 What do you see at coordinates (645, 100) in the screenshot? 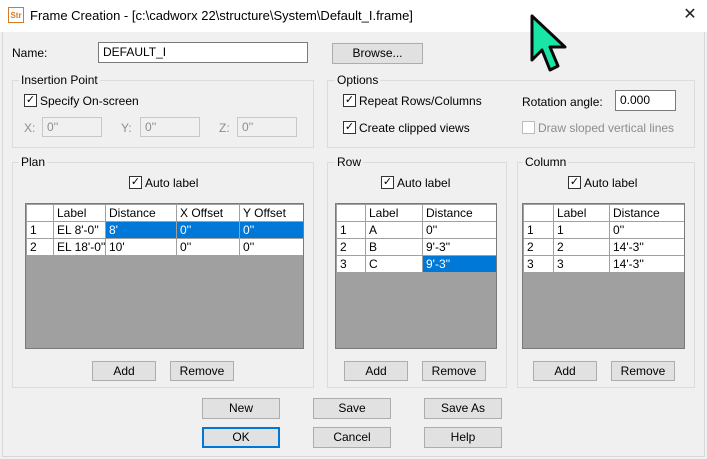
I see `rotation-angle-input: 0.000` at bounding box center [645, 100].